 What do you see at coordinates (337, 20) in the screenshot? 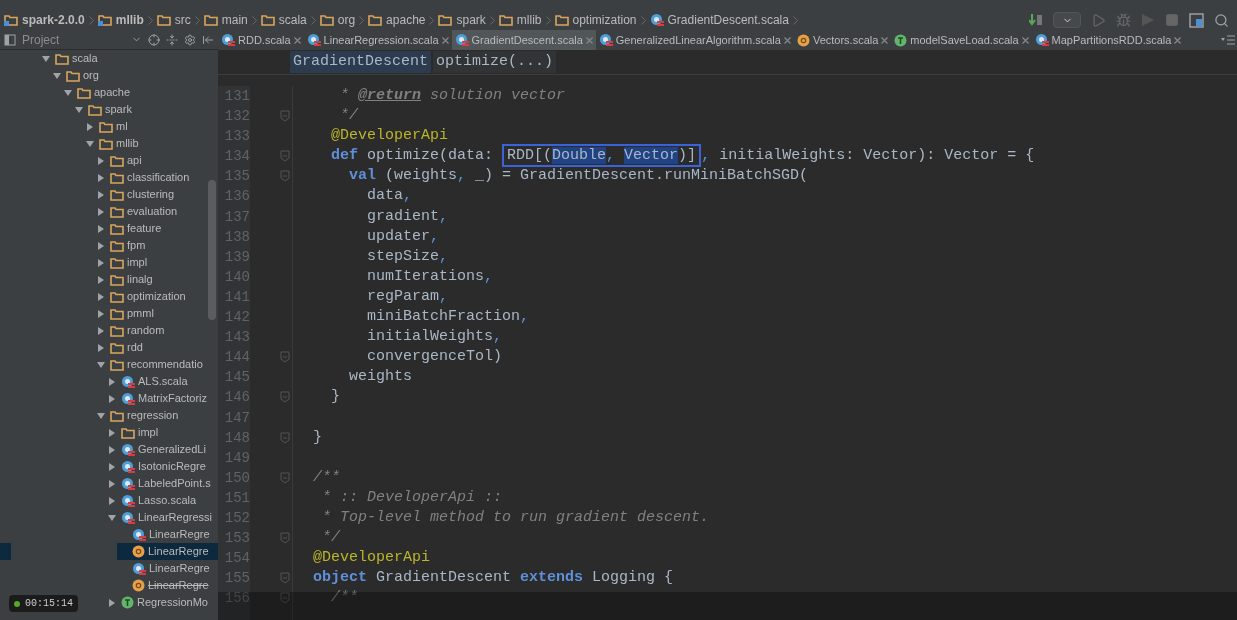
I see `breadcrumb-item: org` at bounding box center [337, 20].